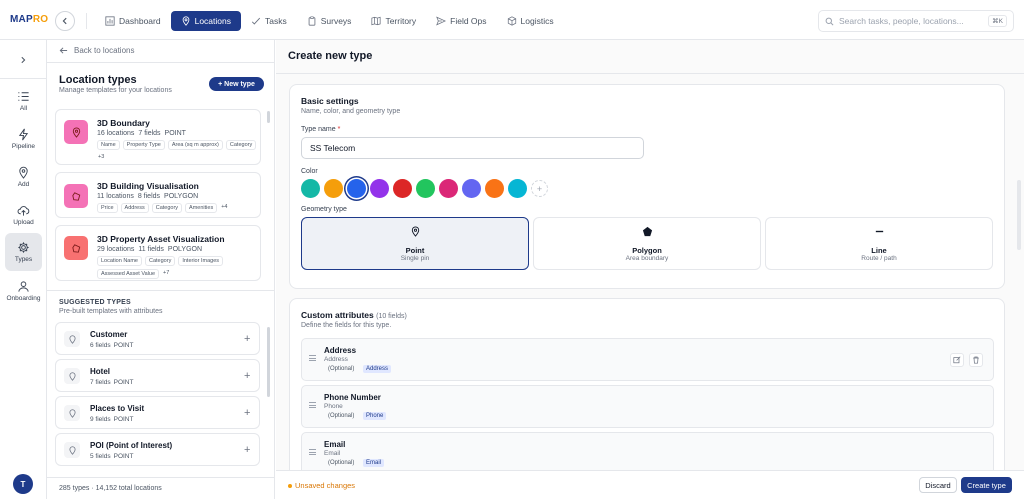 This screenshot has width=1024, height=499. What do you see at coordinates (539, 188) in the screenshot?
I see `add-color-button: +` at bounding box center [539, 188].